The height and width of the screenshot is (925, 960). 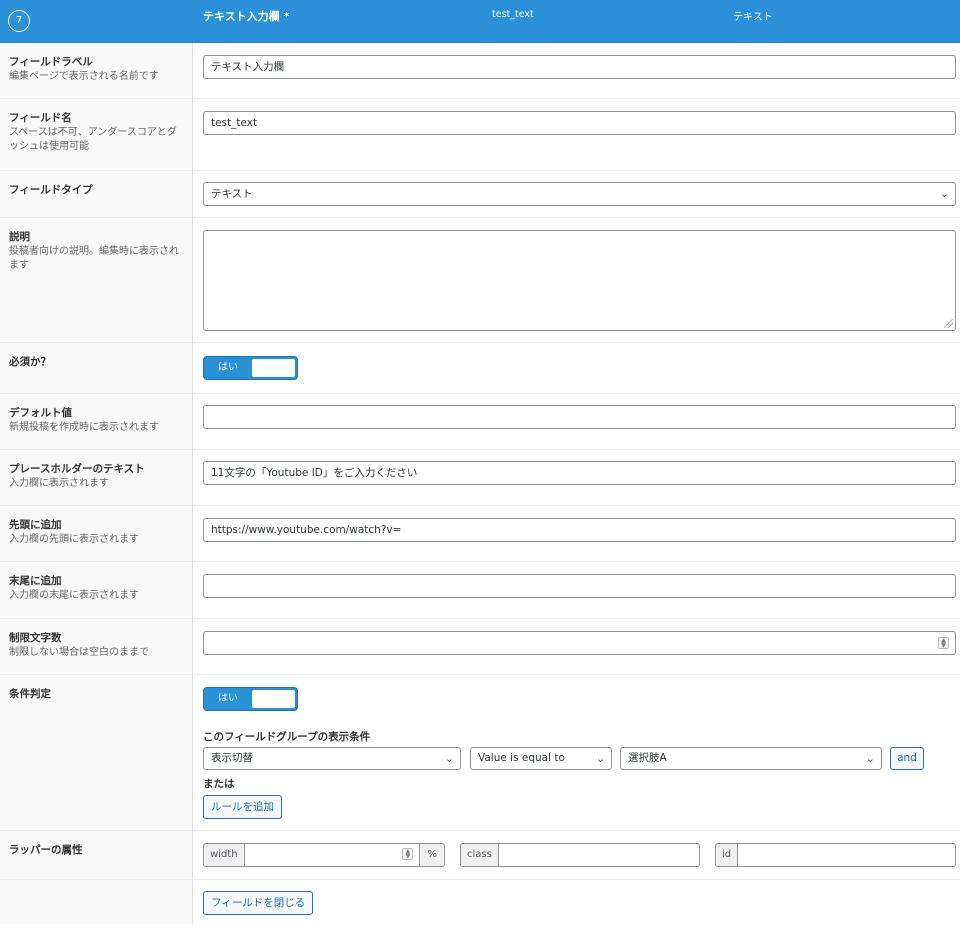 I want to click on row-label-cell: フィールドタイプ, so click(x=96, y=194).